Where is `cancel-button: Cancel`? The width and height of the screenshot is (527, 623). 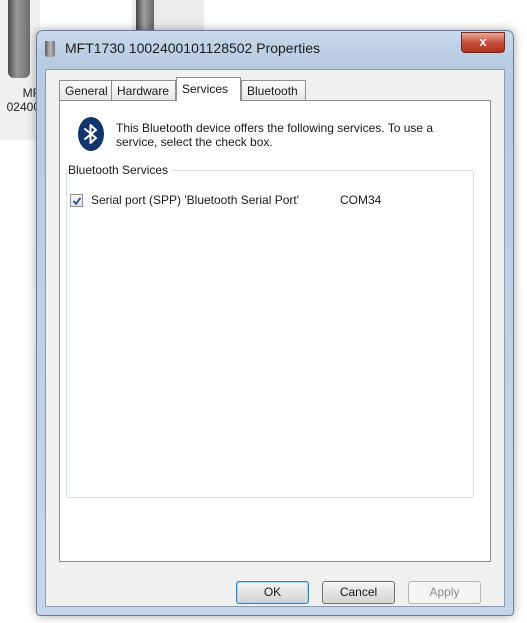
cancel-button: Cancel is located at coordinates (358, 592).